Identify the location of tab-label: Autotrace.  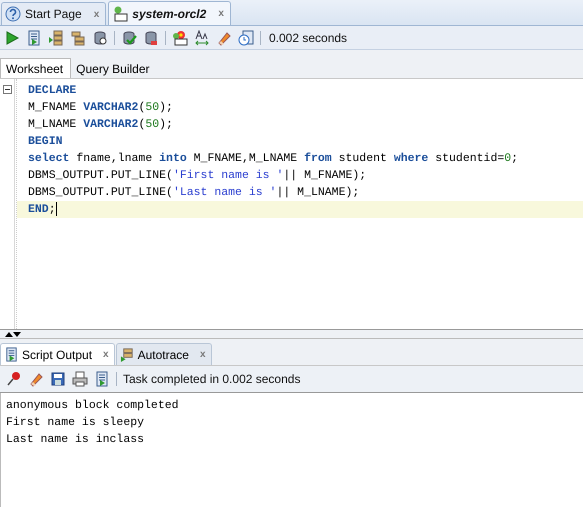
(163, 355).